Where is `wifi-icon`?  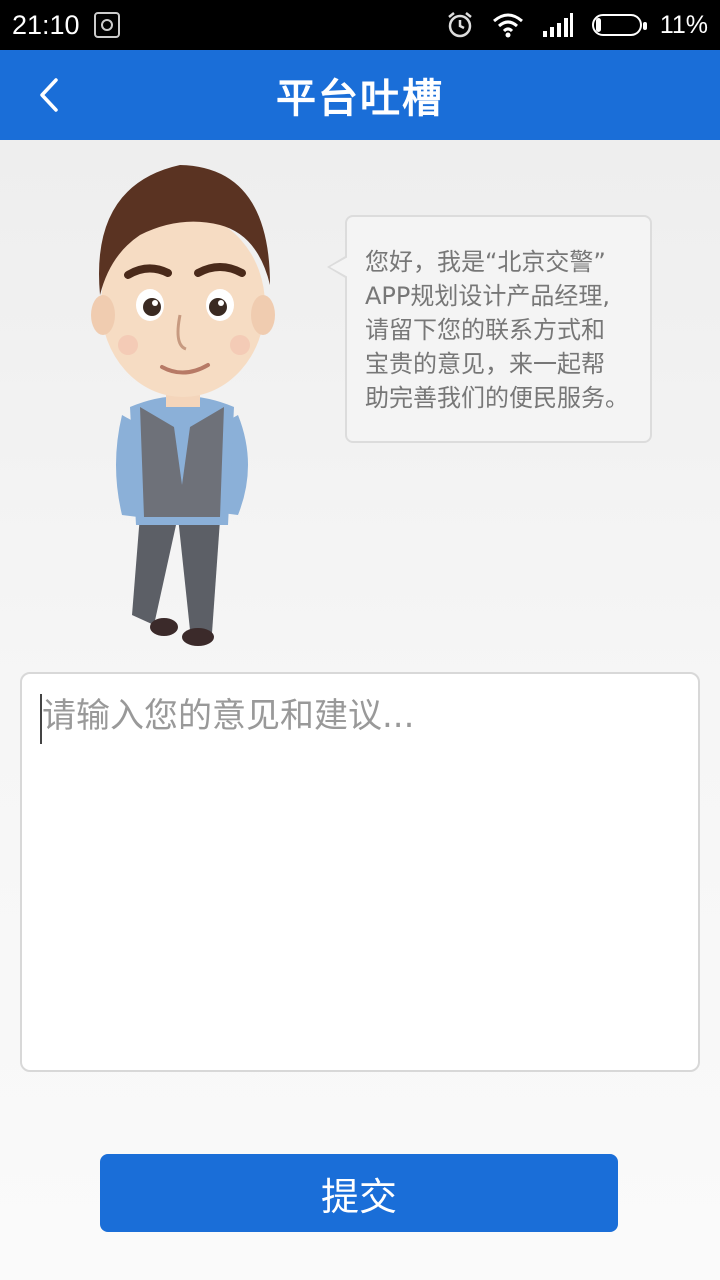
wifi-icon is located at coordinates (507, 25).